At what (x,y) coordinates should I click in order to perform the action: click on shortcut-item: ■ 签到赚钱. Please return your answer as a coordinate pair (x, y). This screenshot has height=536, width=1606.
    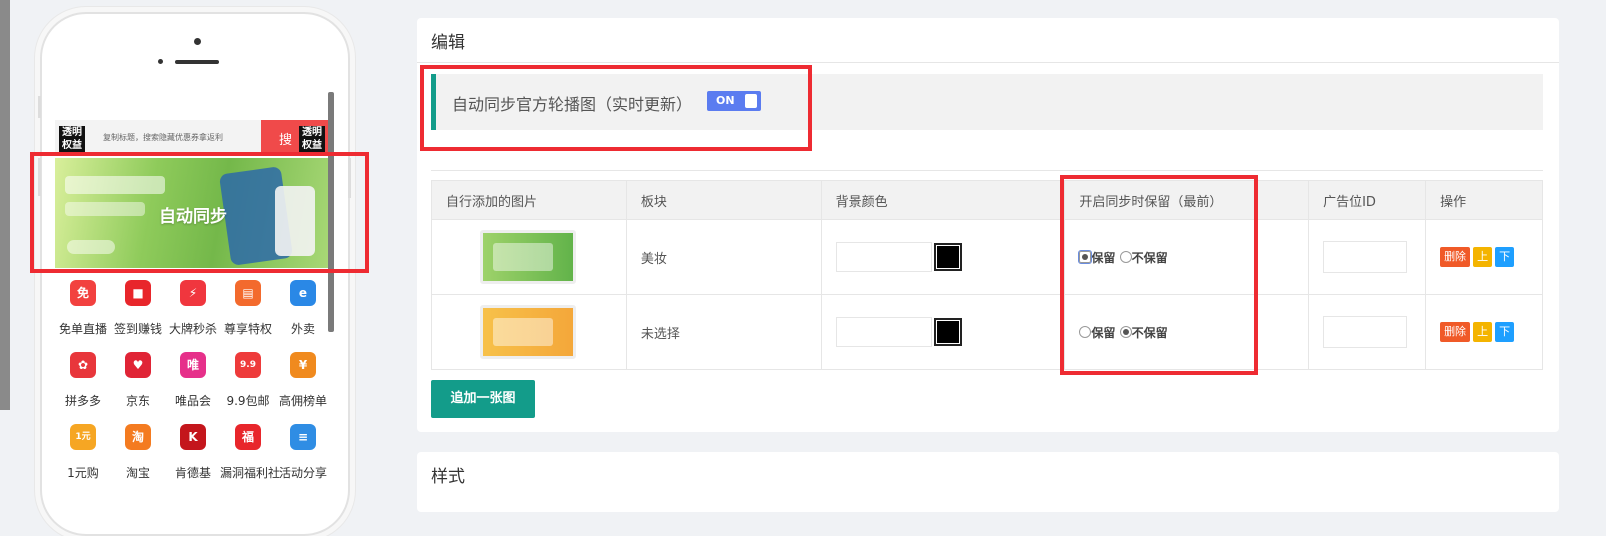
    Looking at the image, I should click on (138, 308).